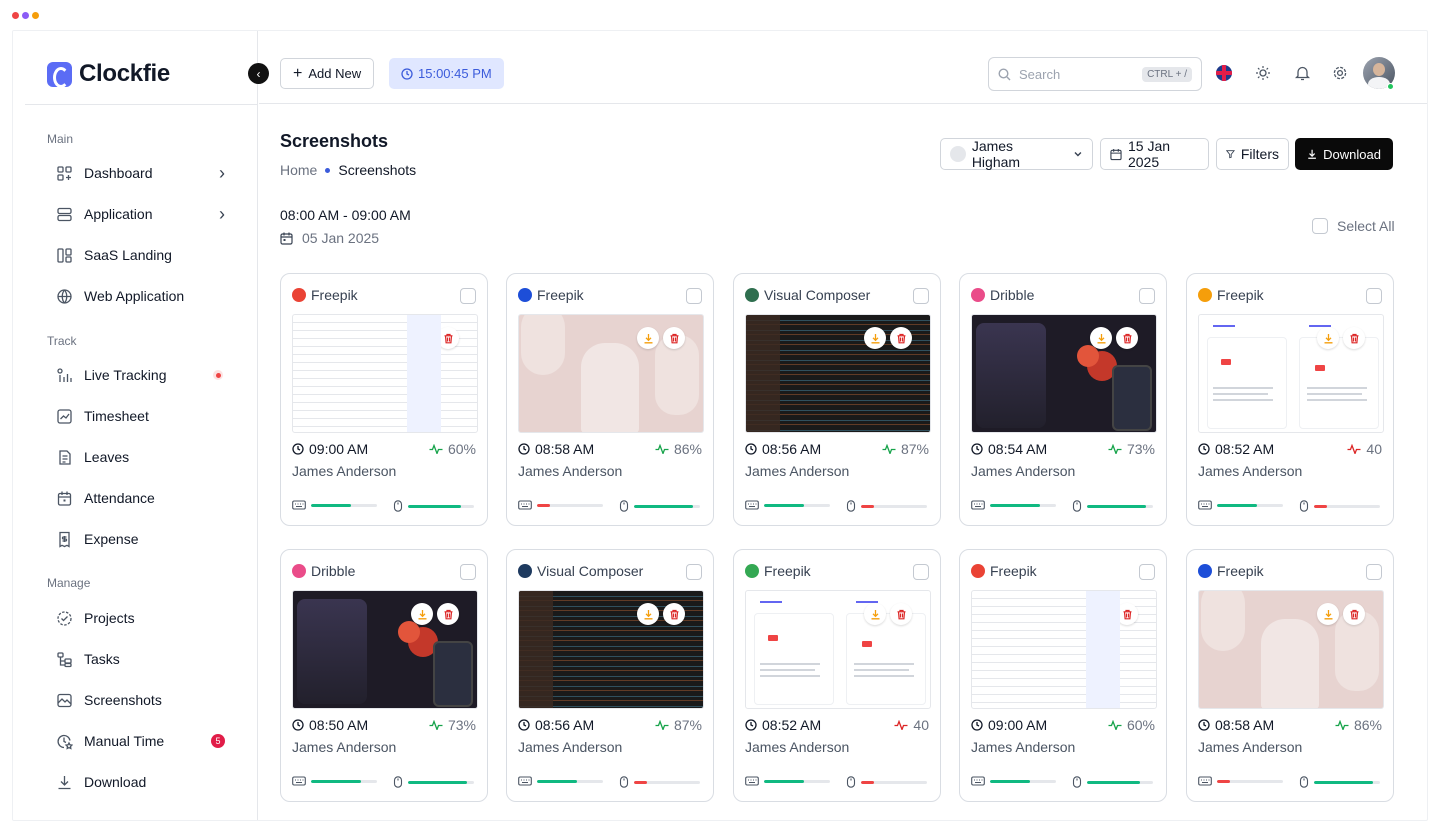 This screenshot has width=1440, height=833. I want to click on mouse-activity-meter, so click(433, 782).